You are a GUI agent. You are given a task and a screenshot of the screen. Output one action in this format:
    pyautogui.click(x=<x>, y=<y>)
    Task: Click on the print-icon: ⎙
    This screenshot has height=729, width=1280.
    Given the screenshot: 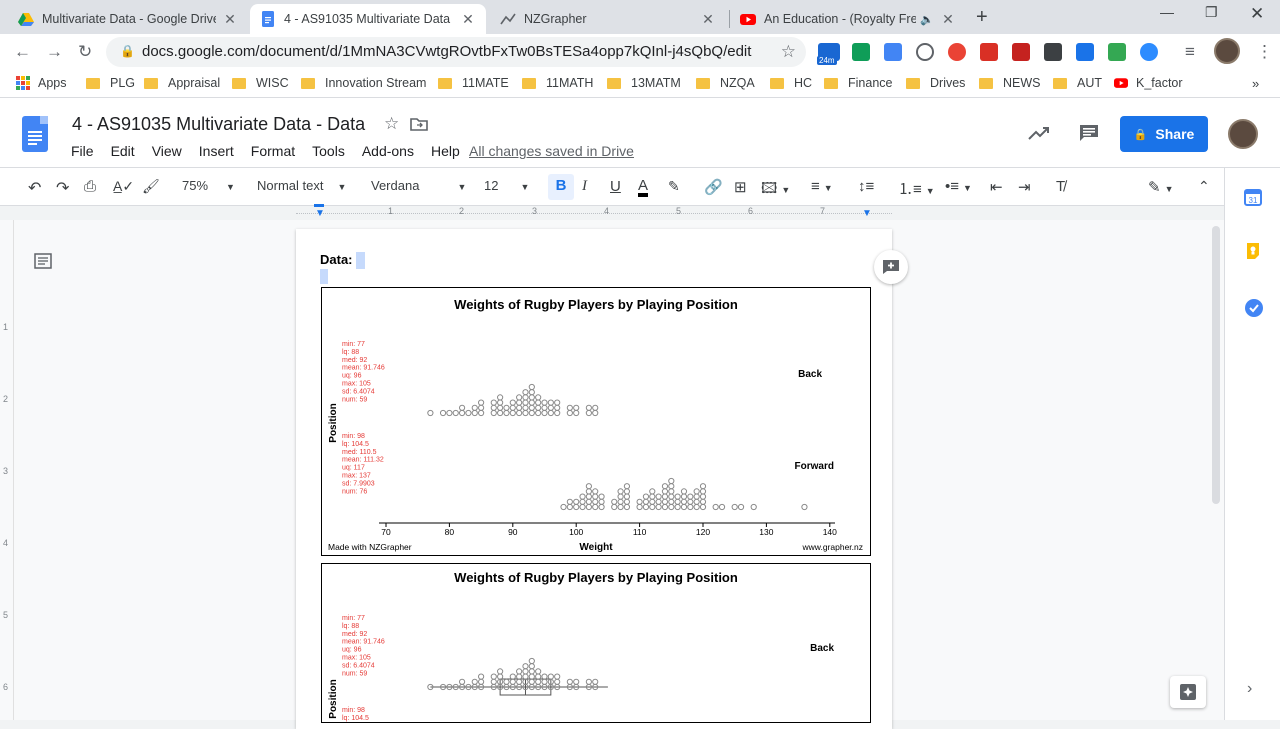 What is the action you would take?
    pyautogui.click(x=90, y=186)
    